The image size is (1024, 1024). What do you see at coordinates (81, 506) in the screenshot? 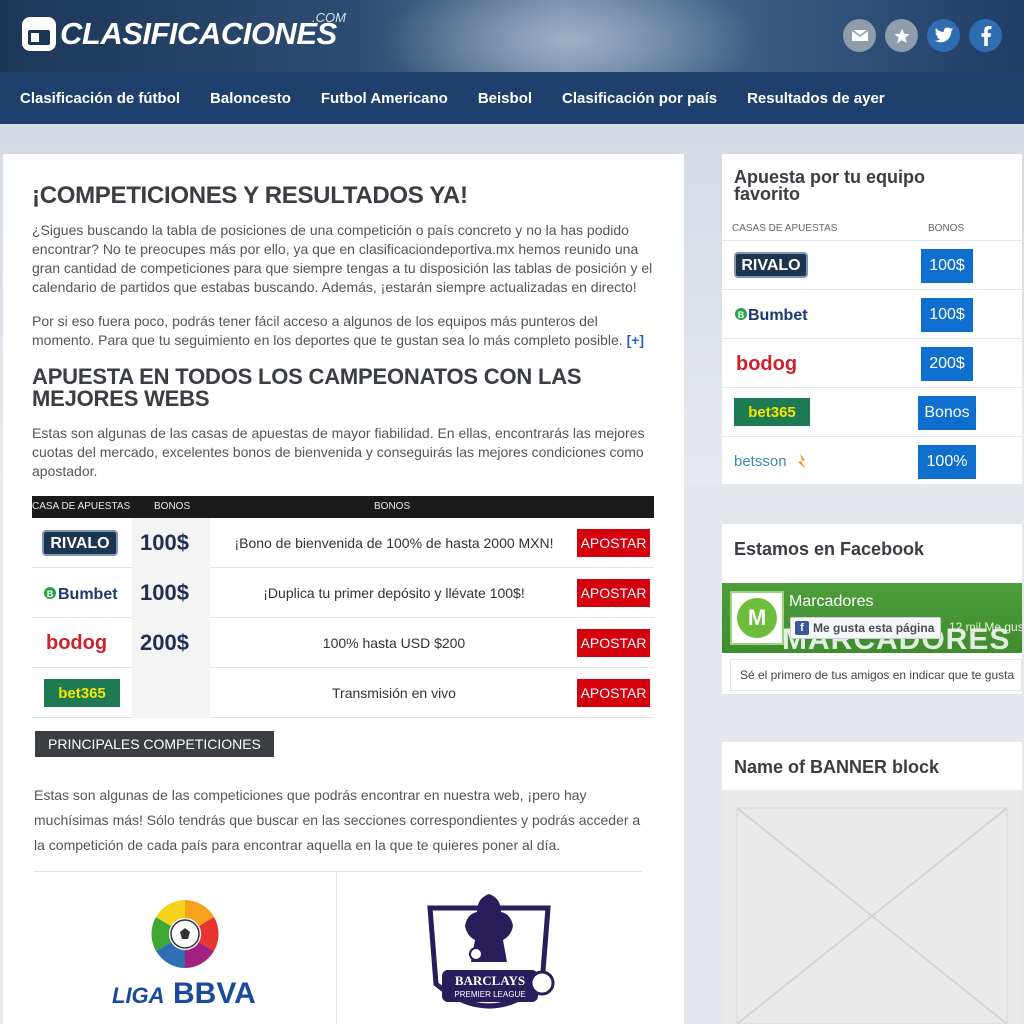
I see `col-header-houses: CASA DE APUESTAS` at bounding box center [81, 506].